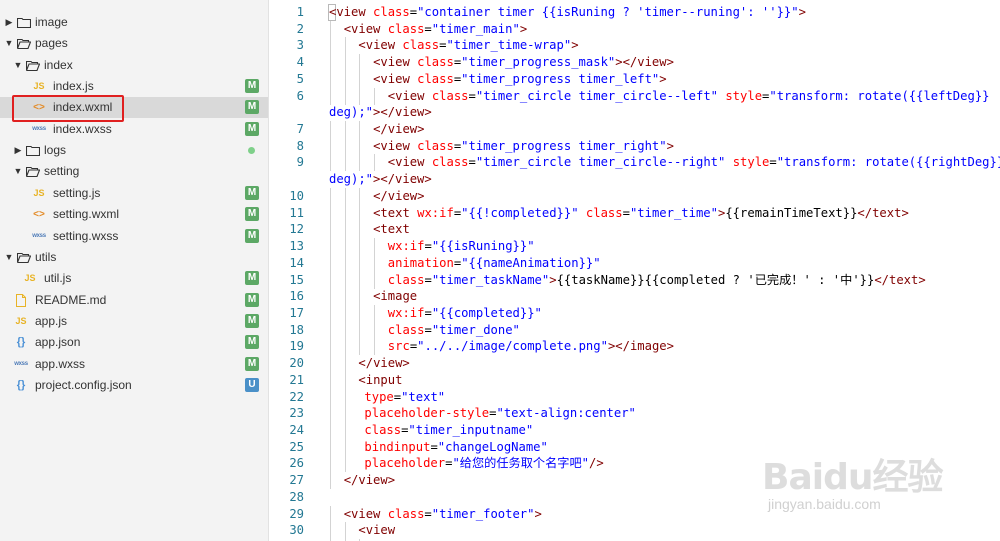 The image size is (1000, 541). What do you see at coordinates (134, 65) in the screenshot?
I see `tree-folder-index: ▼ index` at bounding box center [134, 65].